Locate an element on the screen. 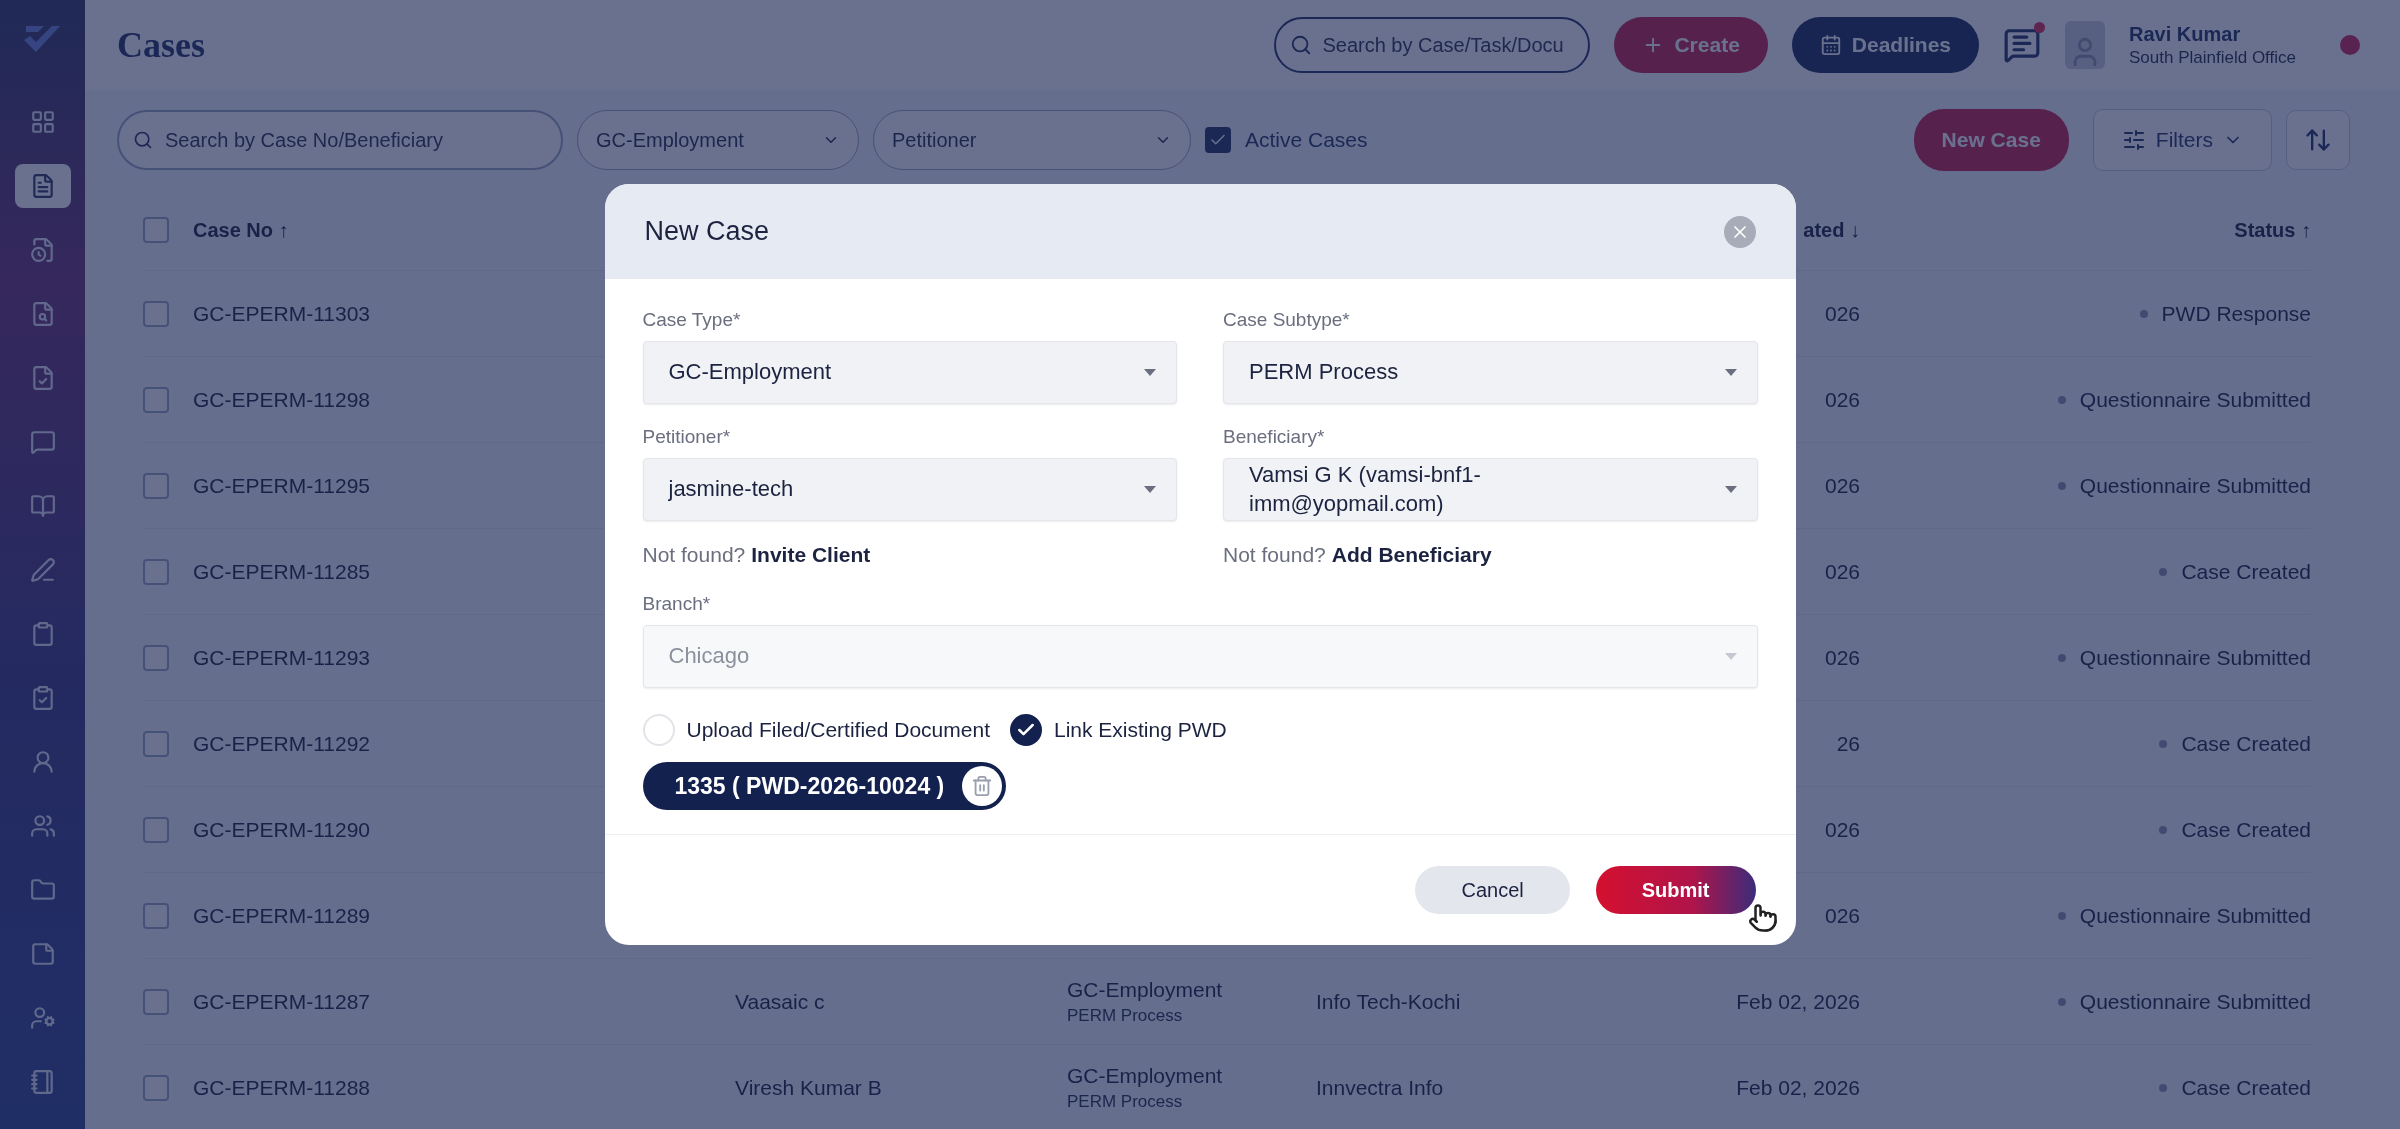 This screenshot has width=2400, height=1129. user-name: Ravi Kumar is located at coordinates (2185, 34).